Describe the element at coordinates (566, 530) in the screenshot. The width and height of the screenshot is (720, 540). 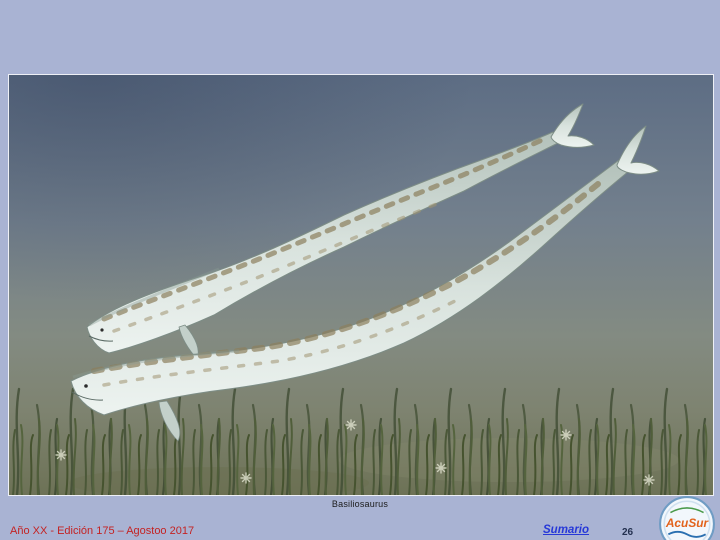
I see `sumario-link: Sumario` at that location.